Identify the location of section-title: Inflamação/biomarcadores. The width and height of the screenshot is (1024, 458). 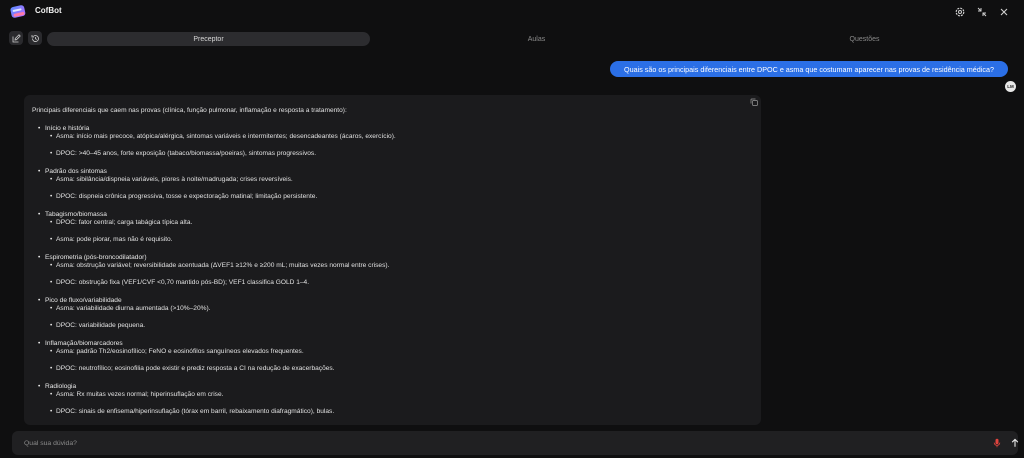
(392, 344).